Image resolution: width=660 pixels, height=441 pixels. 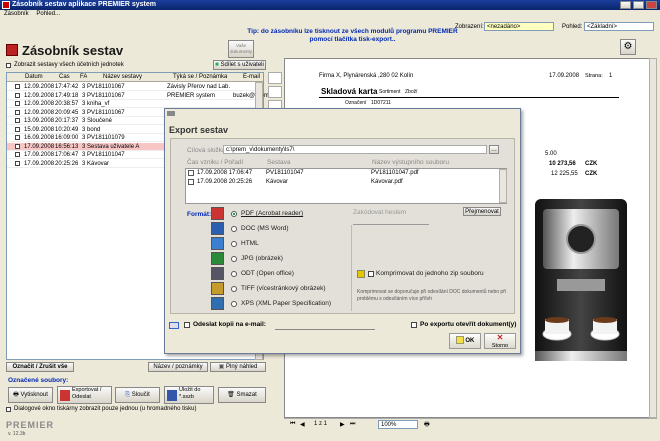 What do you see at coordinates (135, 104) in the screenshot?
I see `table-row: 12.09.2008 20:38:57 3 kniha_vf` at bounding box center [135, 104].